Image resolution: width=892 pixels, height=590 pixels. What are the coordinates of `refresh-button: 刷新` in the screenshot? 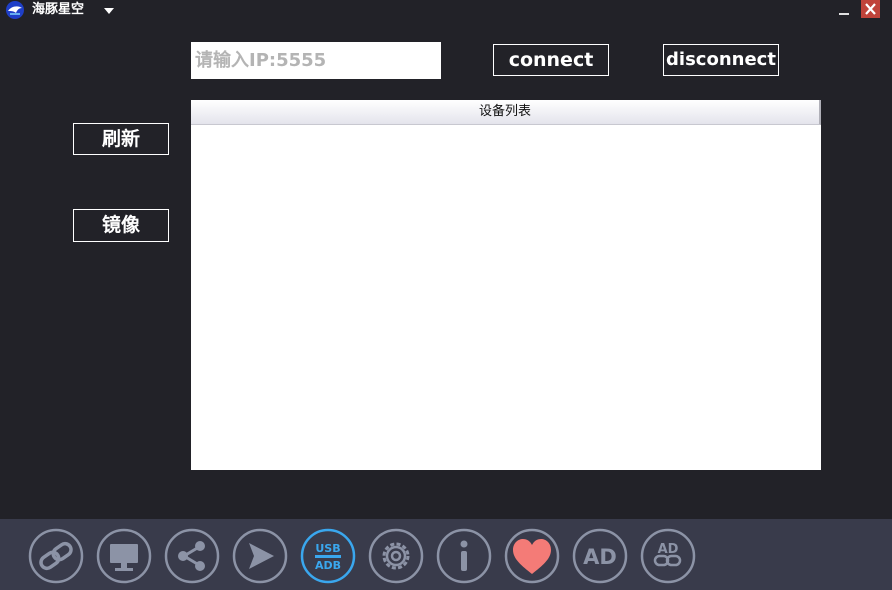 It's located at (121, 139).